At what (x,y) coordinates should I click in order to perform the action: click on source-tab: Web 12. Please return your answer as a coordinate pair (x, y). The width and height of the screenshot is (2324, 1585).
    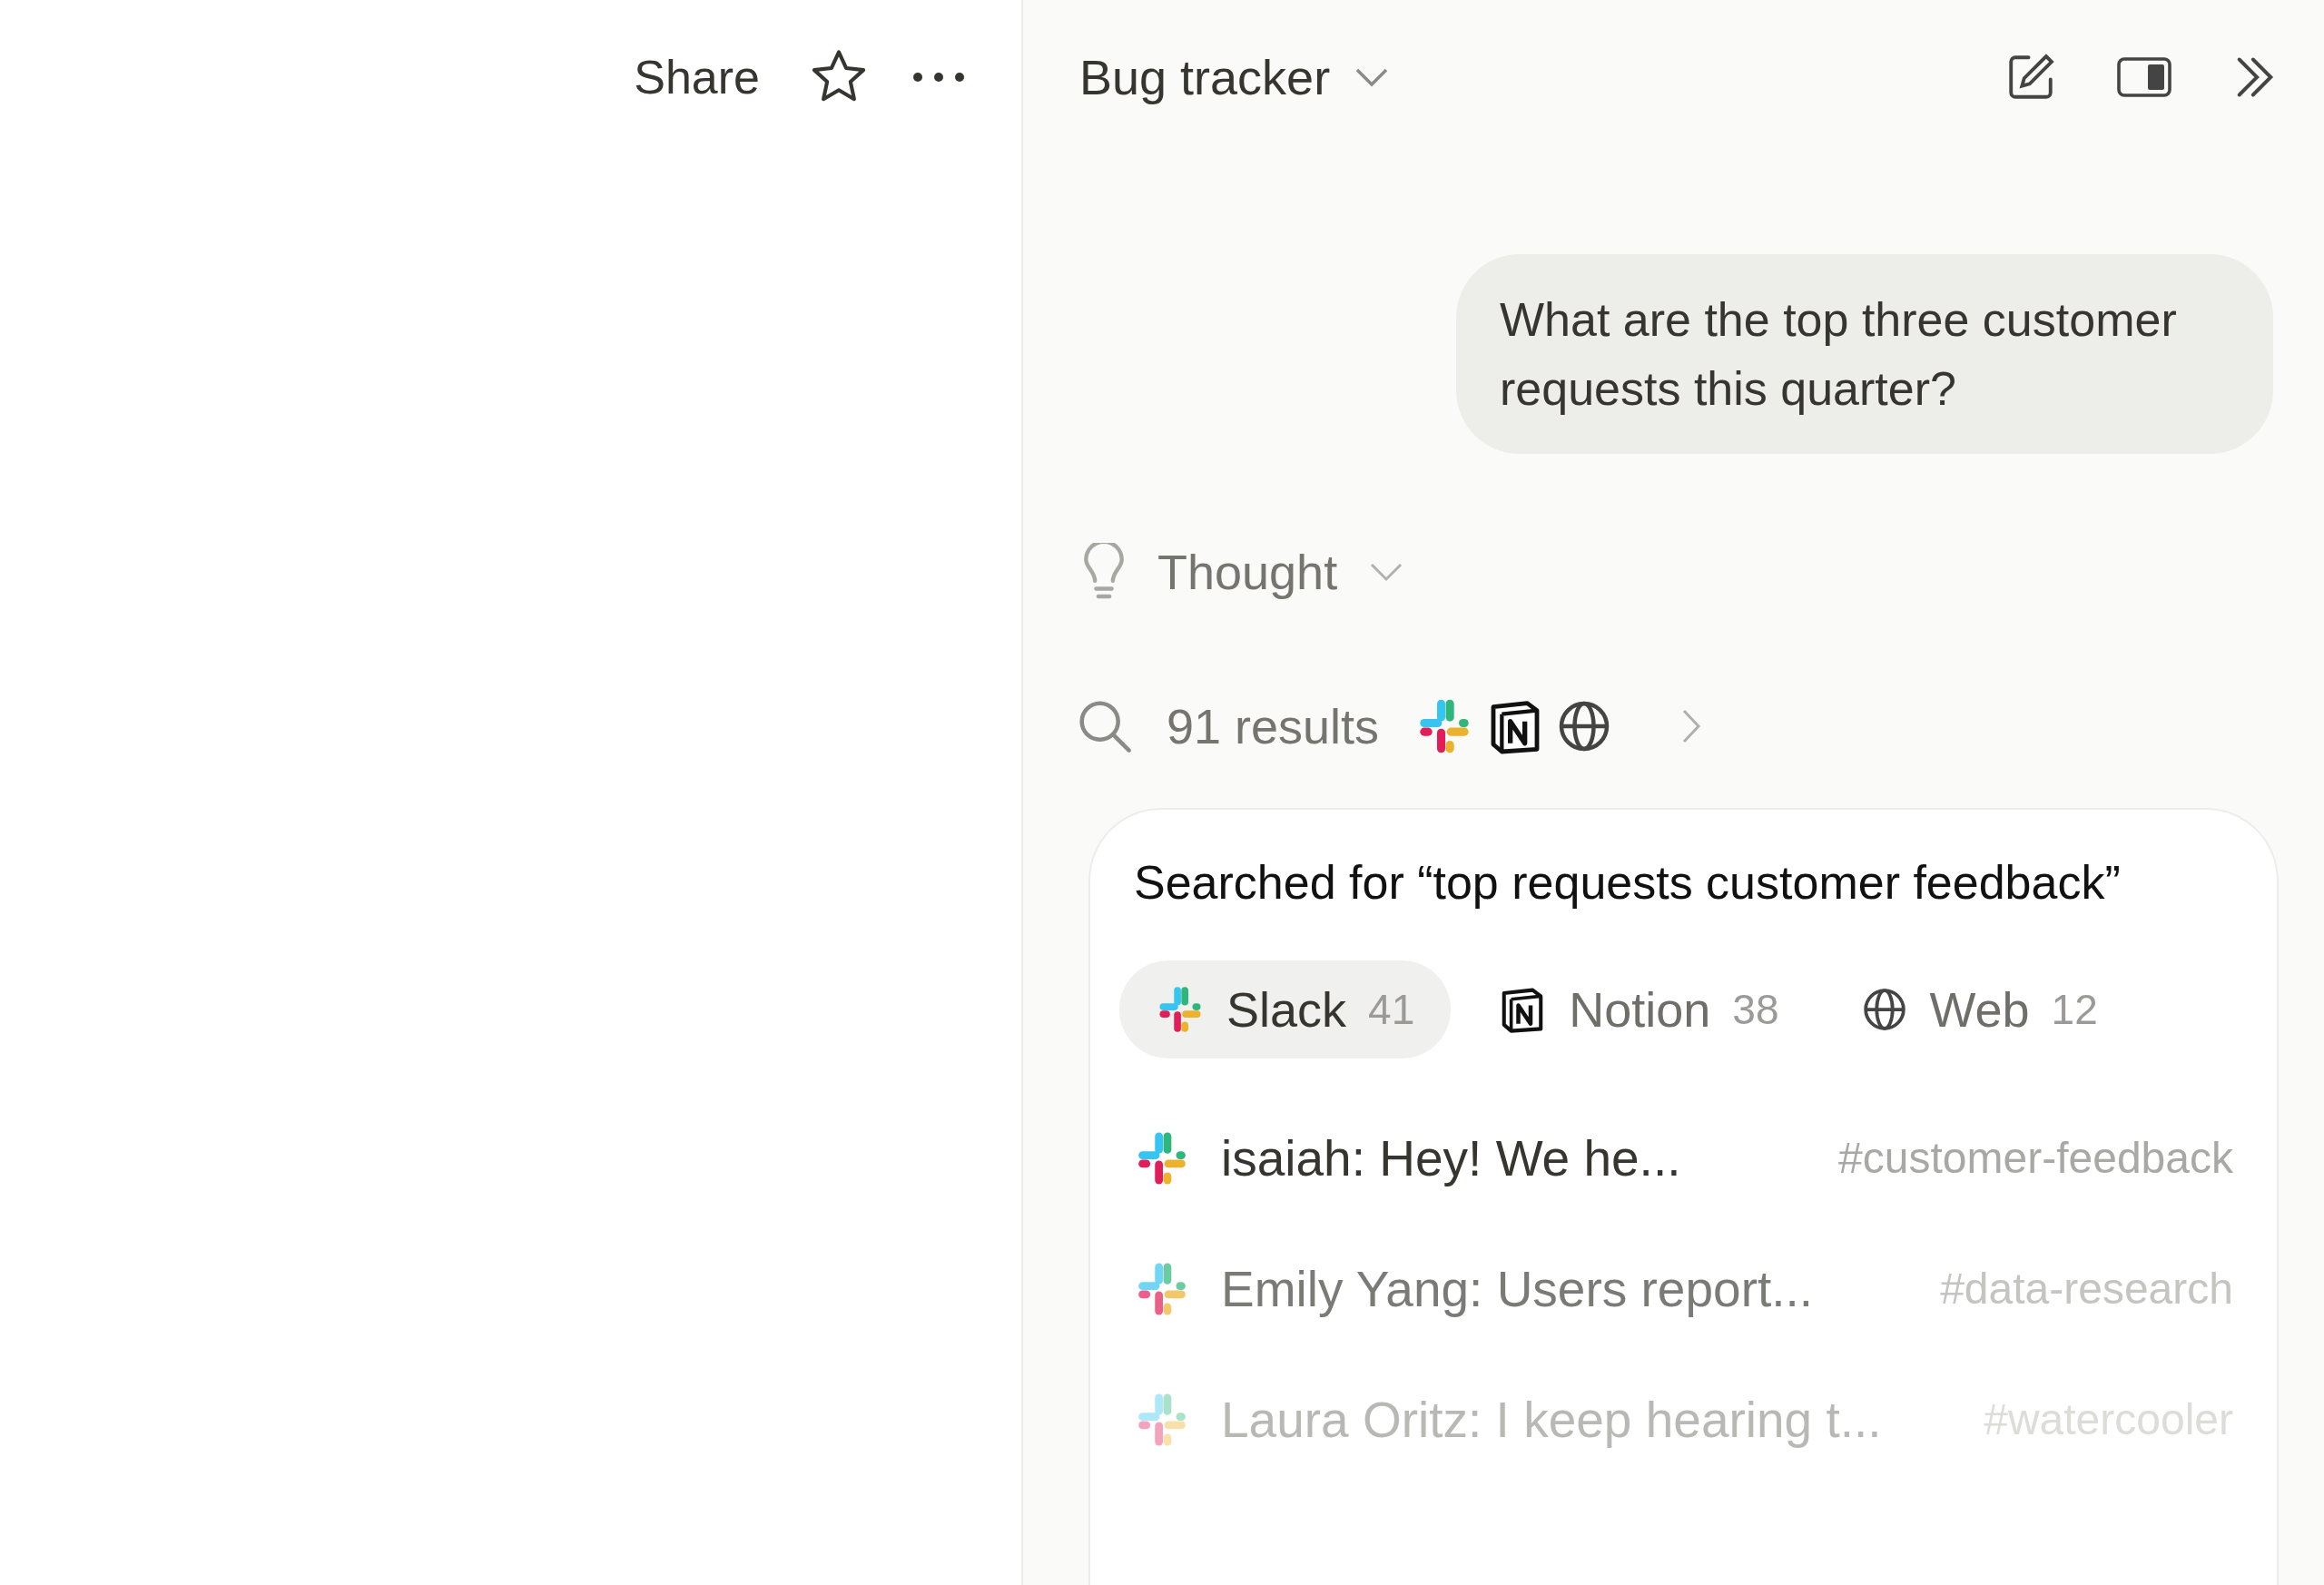
    Looking at the image, I should click on (1980, 1009).